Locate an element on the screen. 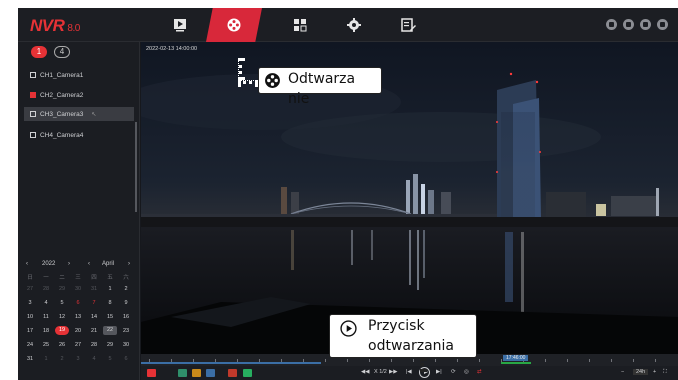 This screenshot has width=678, height=380. bell-icon is located at coordinates (611, 24).